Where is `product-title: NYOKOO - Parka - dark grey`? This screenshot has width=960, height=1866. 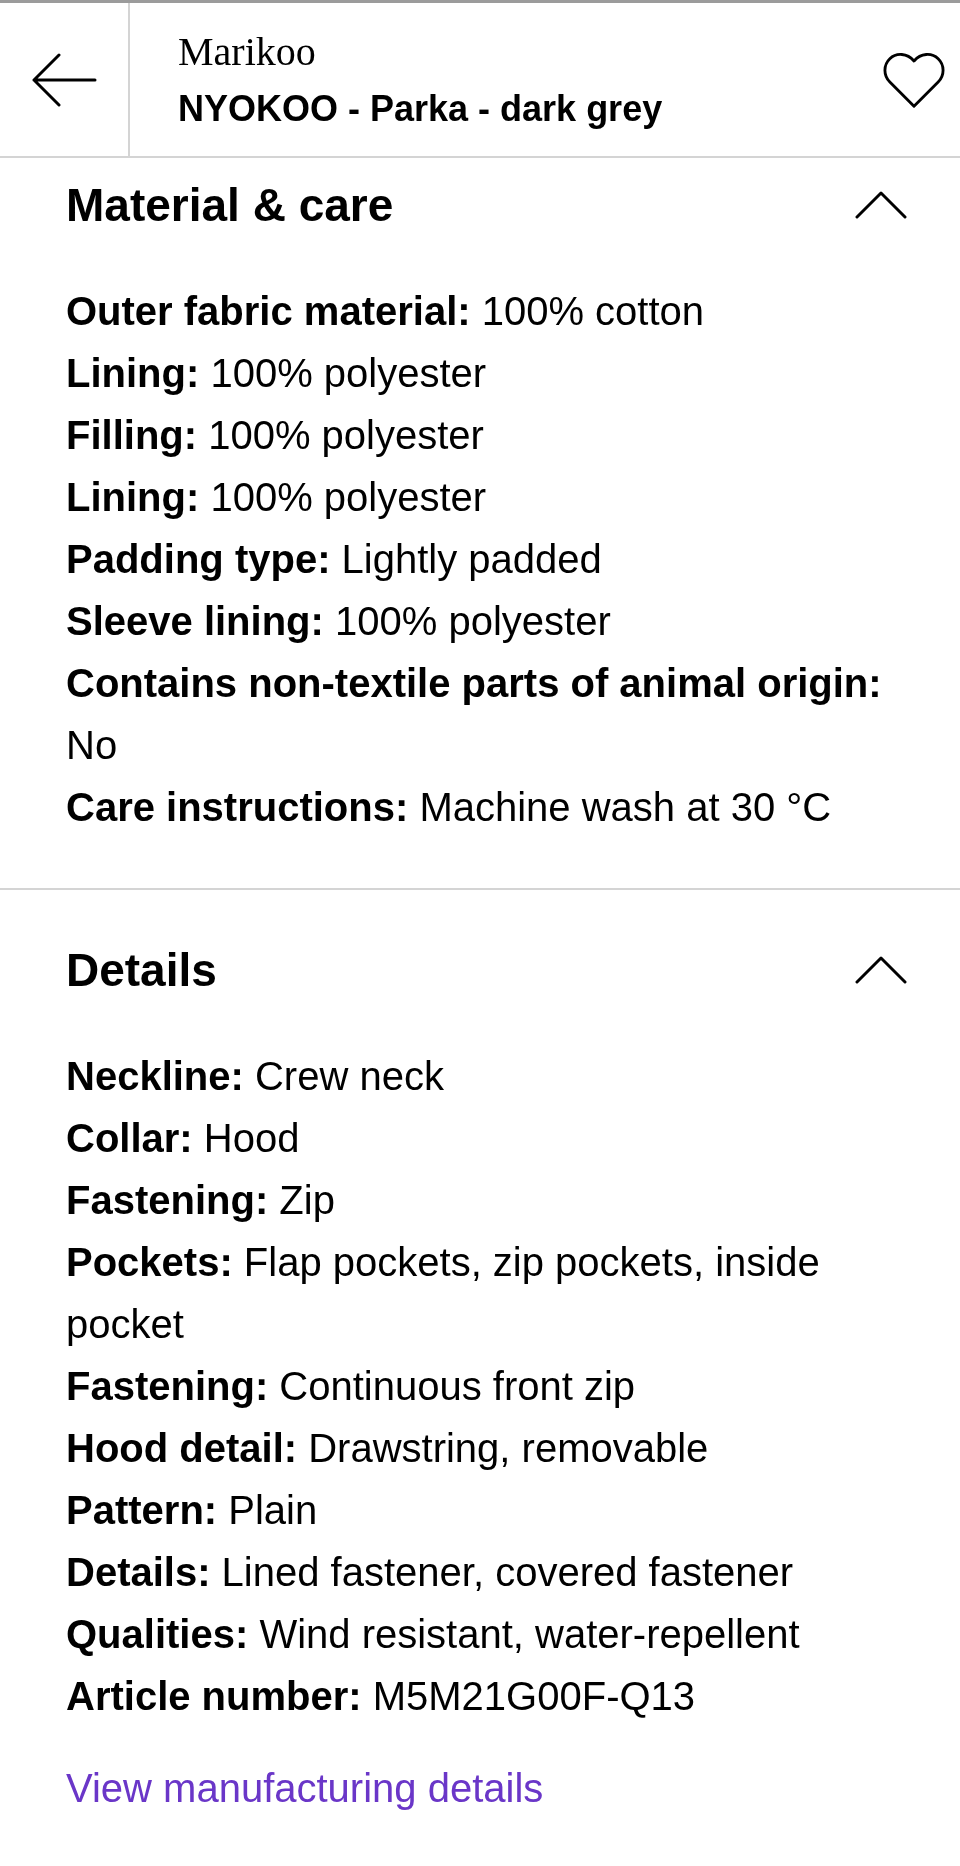
product-title: NYOKOO - Parka - dark grey is located at coordinates (421, 108).